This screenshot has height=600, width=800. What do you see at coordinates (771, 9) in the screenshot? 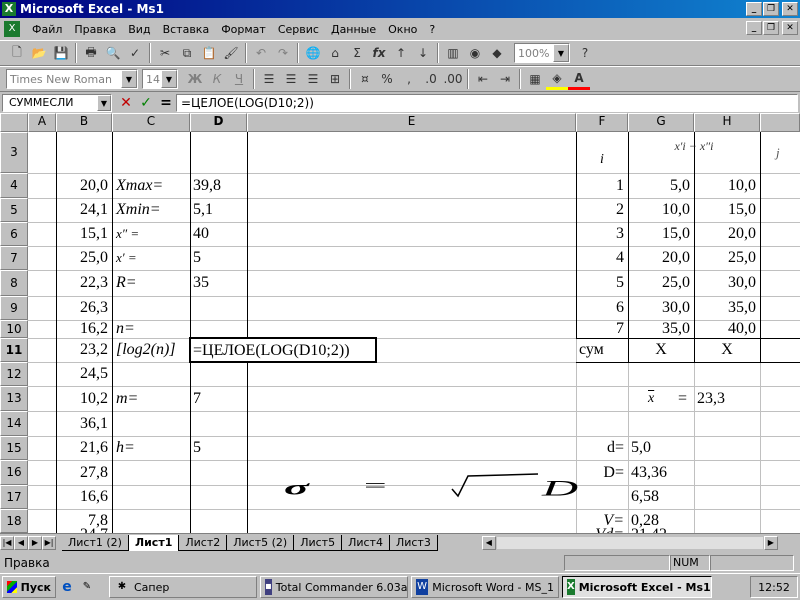
I see `maximize-button: ❐` at bounding box center [771, 9].